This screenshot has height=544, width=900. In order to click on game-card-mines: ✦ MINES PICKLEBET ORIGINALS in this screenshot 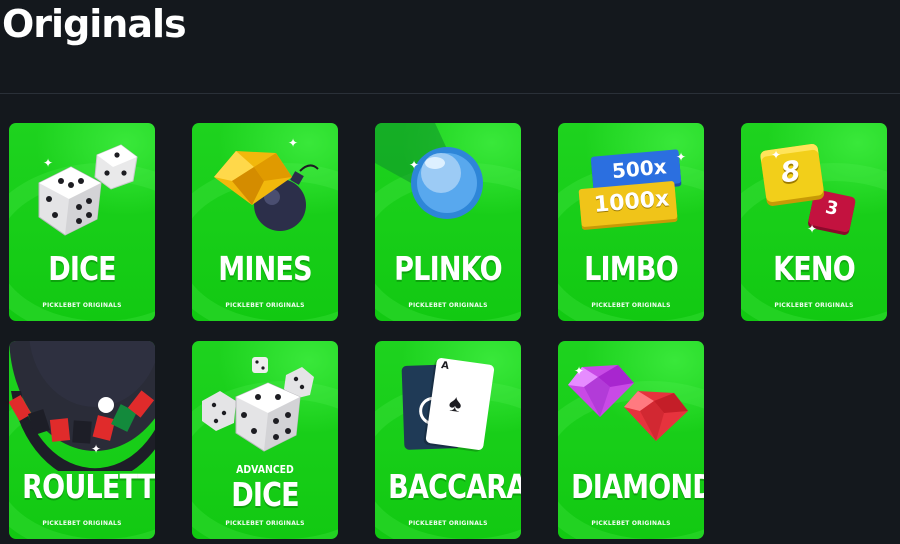, I will do `click(265, 222)`.